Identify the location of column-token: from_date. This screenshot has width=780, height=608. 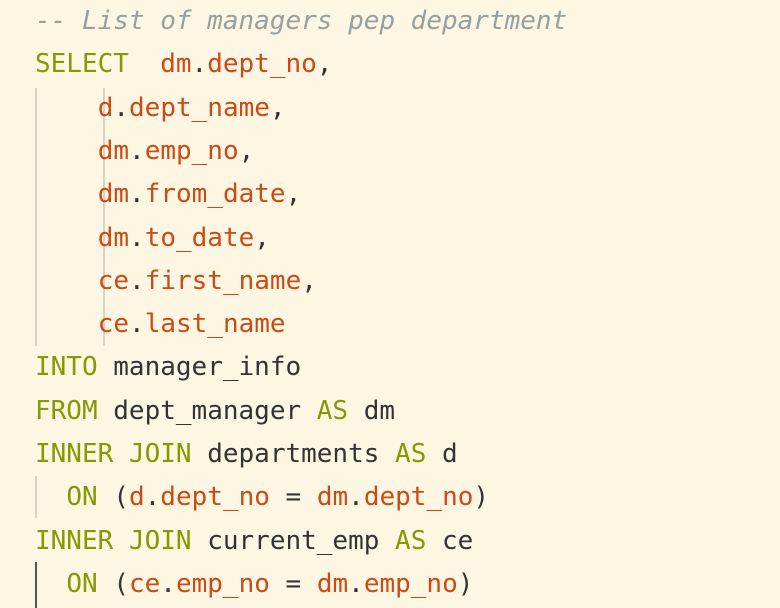
(215, 194).